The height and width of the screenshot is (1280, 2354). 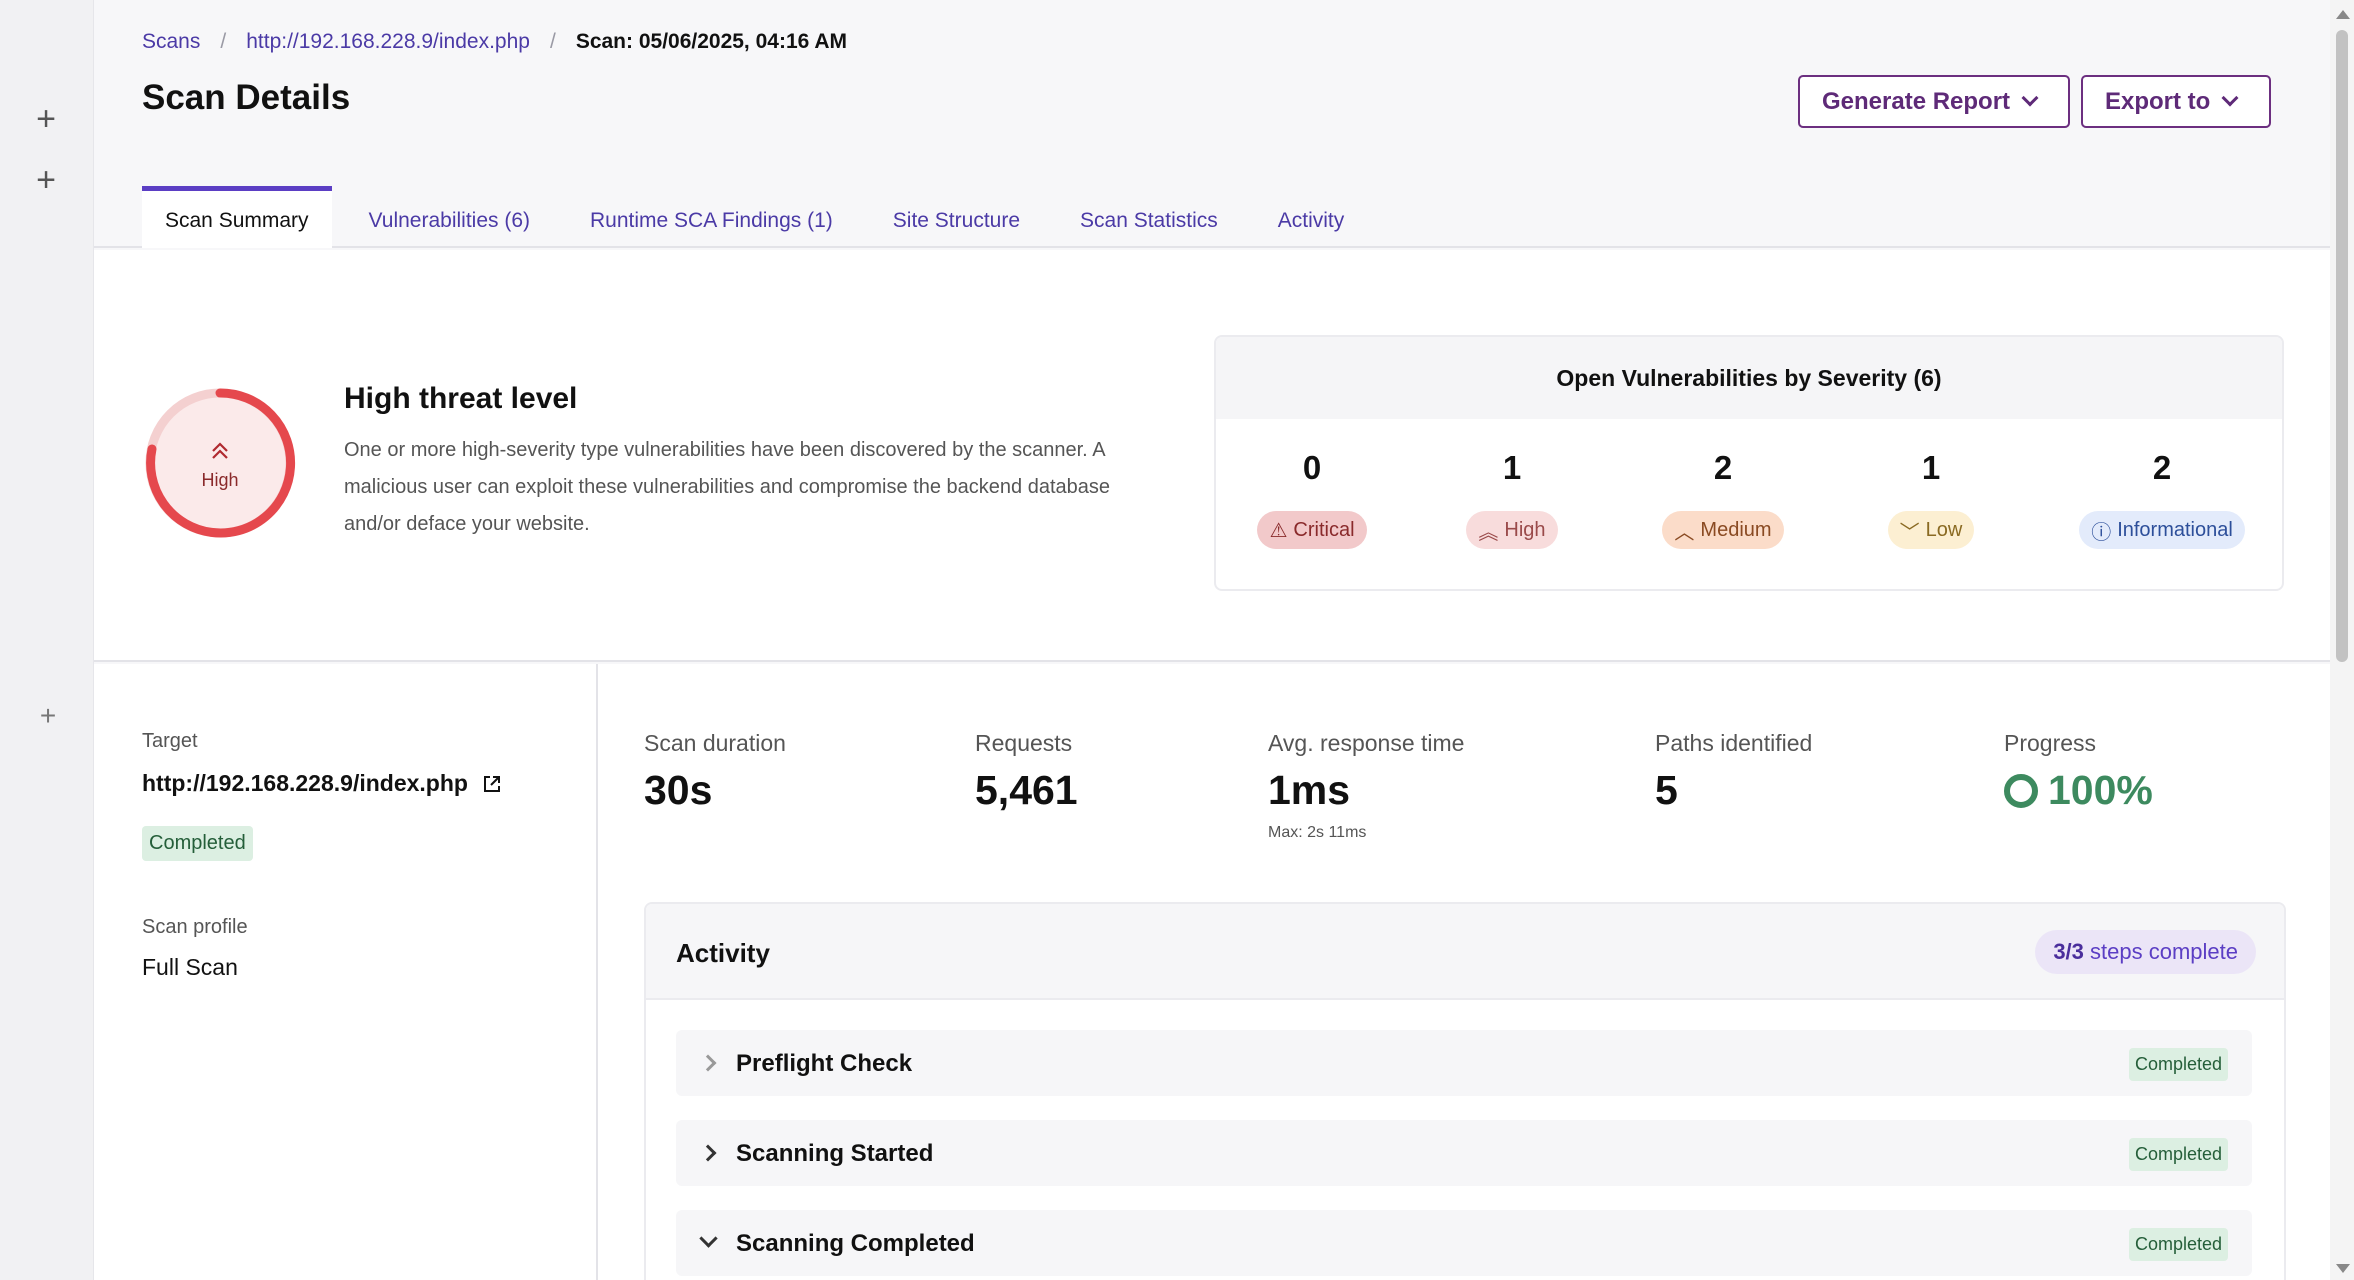 I want to click on target-url-text: http://192.168.228.9/index.php, so click(x=305, y=783).